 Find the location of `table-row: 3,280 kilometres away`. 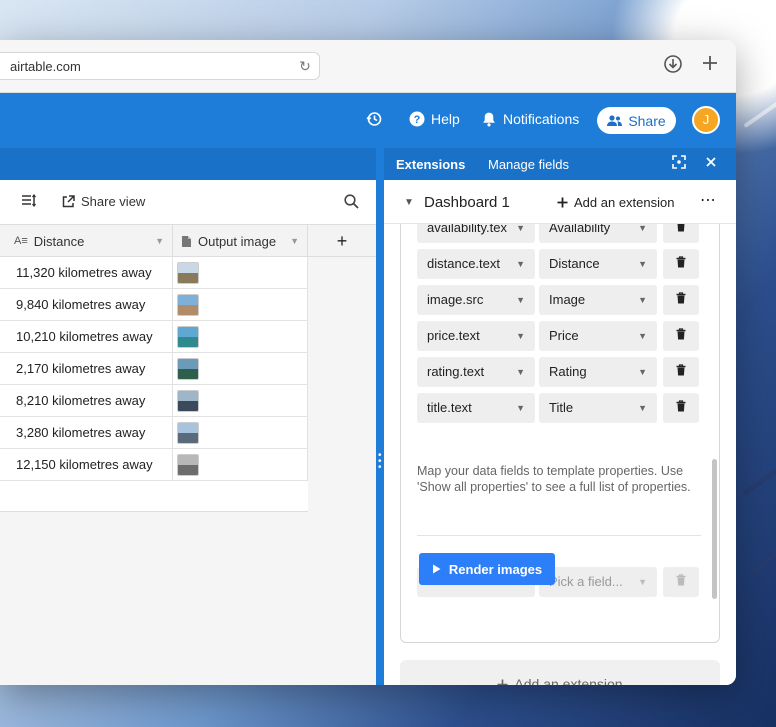

table-row: 3,280 kilometres away is located at coordinates (154, 433).